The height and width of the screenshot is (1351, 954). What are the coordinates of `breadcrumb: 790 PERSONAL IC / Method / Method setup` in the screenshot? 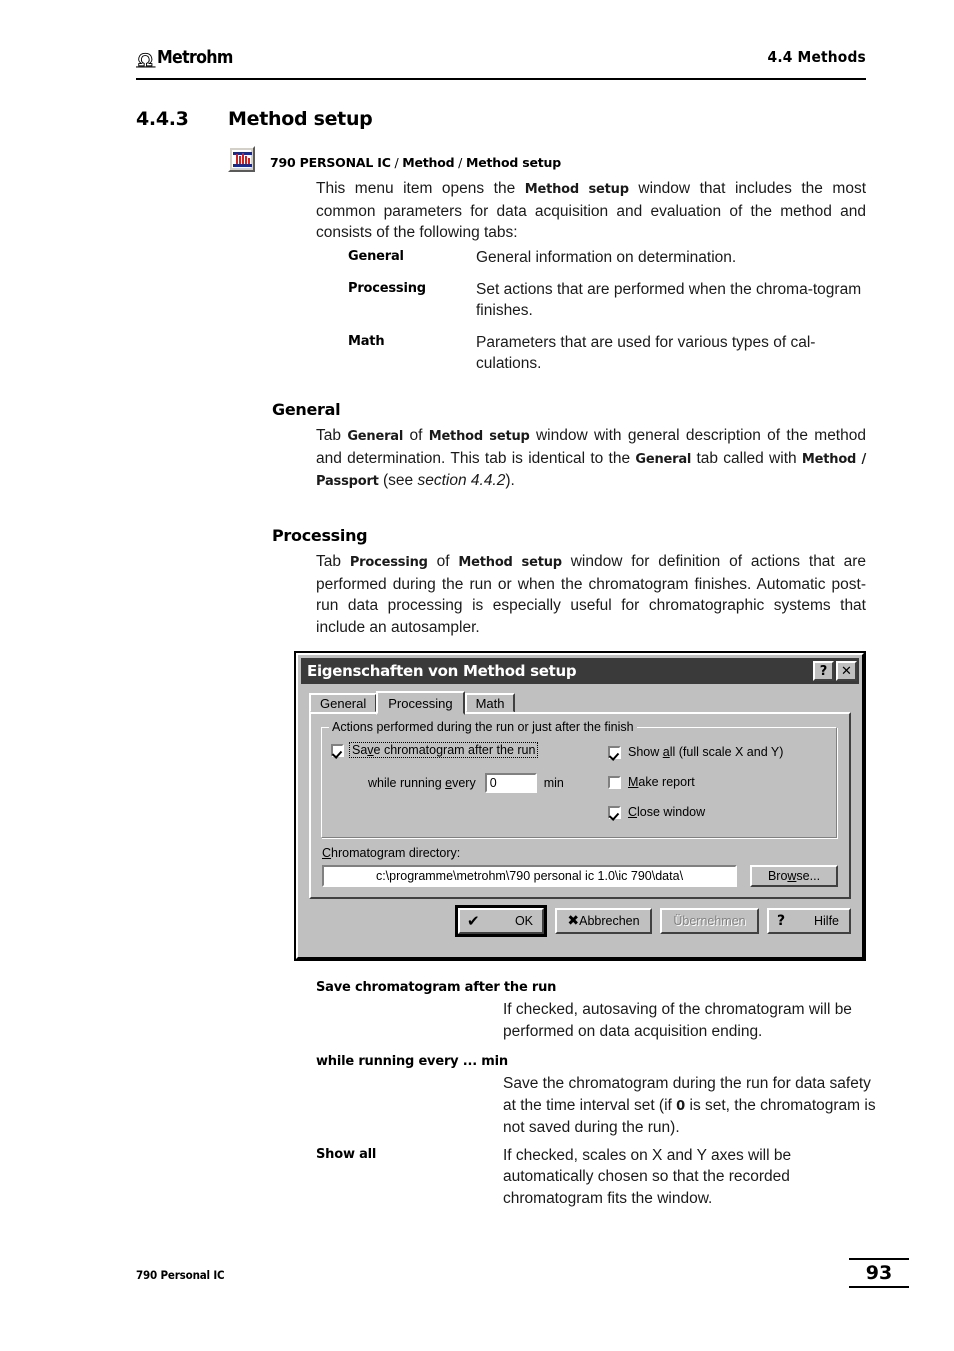 It's located at (415, 162).